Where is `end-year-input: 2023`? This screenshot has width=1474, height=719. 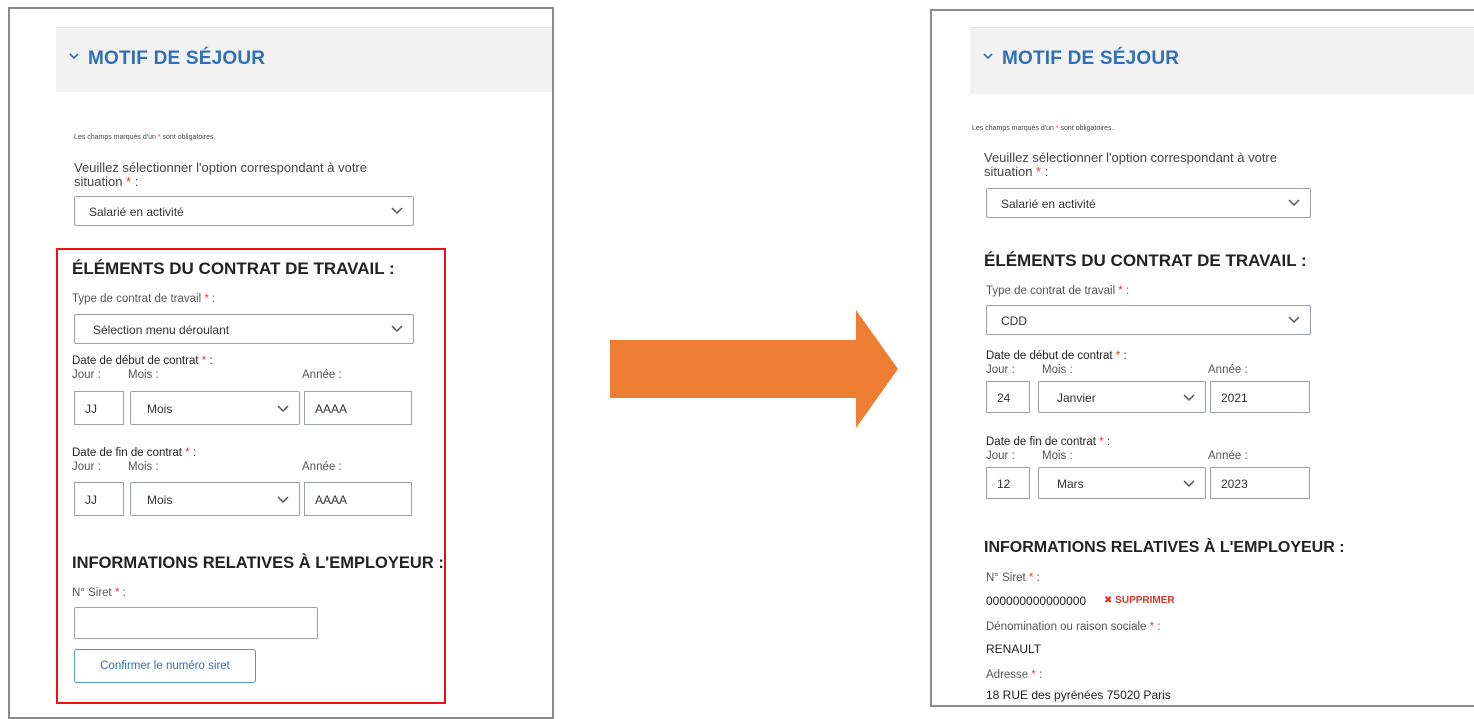 end-year-input: 2023 is located at coordinates (1260, 483).